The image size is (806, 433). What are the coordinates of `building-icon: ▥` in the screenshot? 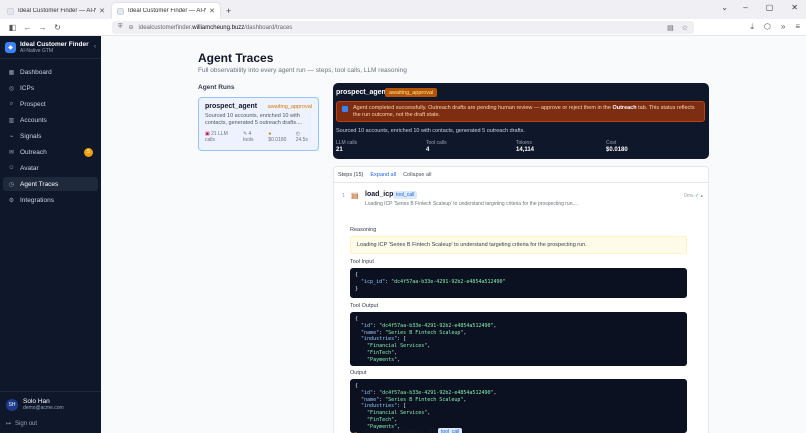 It's located at (11, 120).